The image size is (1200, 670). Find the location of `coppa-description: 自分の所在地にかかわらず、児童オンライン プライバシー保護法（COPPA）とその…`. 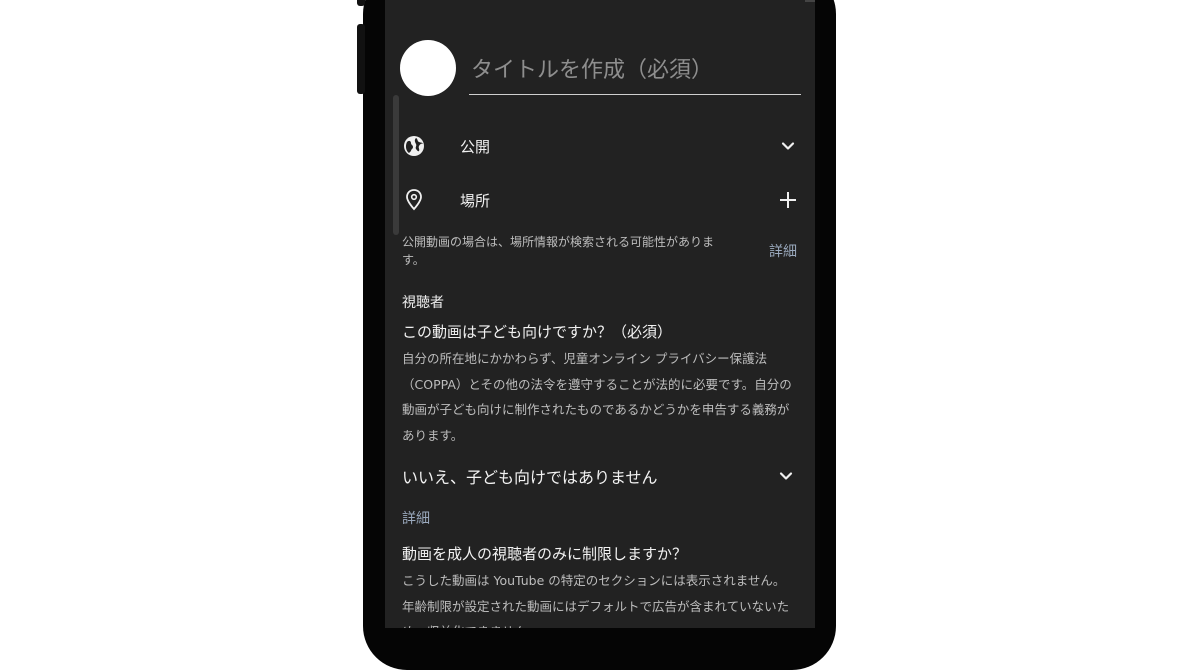

coppa-description: 自分の所在地にかかわらず、児童オンライン プライバシー保護法（COPPA）とその… is located at coordinates (597, 397).